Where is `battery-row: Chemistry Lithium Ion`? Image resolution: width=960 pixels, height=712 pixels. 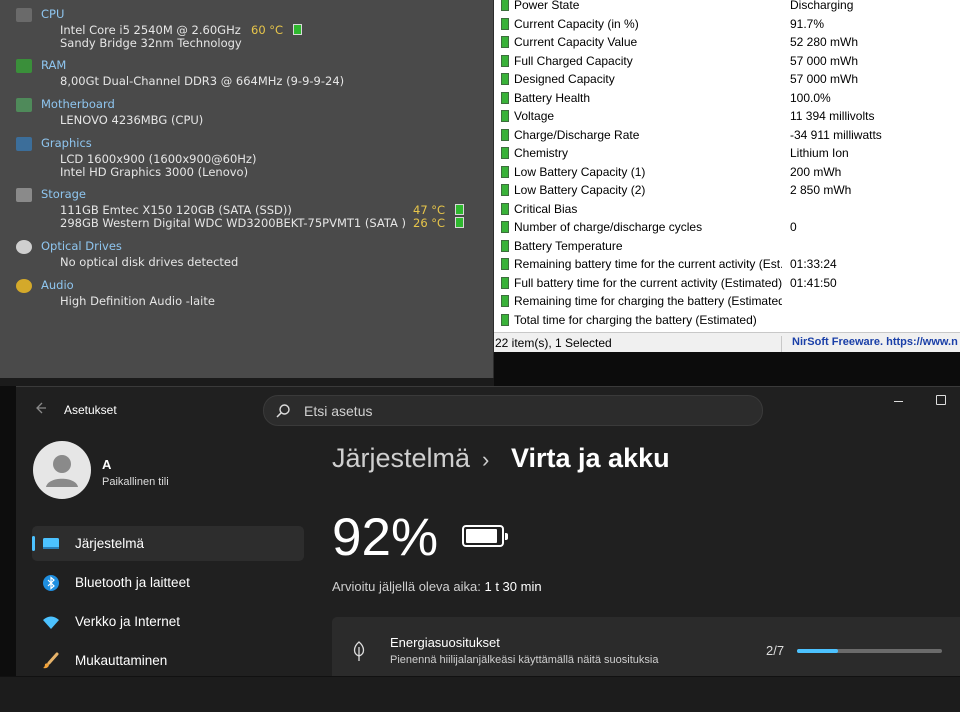 battery-row: Chemistry Lithium Ion is located at coordinates (727, 153).